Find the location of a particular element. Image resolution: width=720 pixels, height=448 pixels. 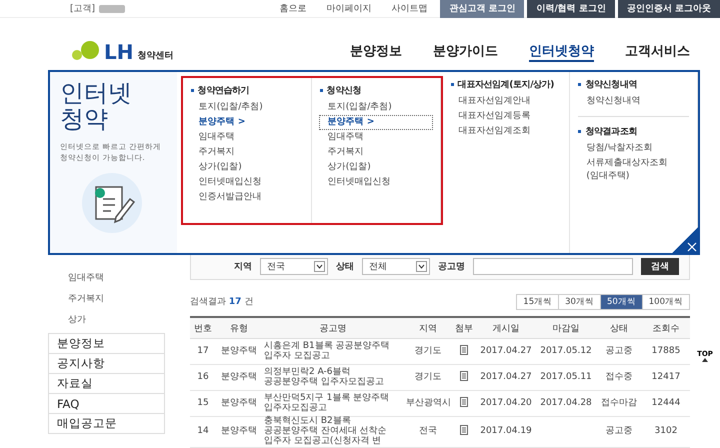

table-cell: 17885 is located at coordinates (666, 351).